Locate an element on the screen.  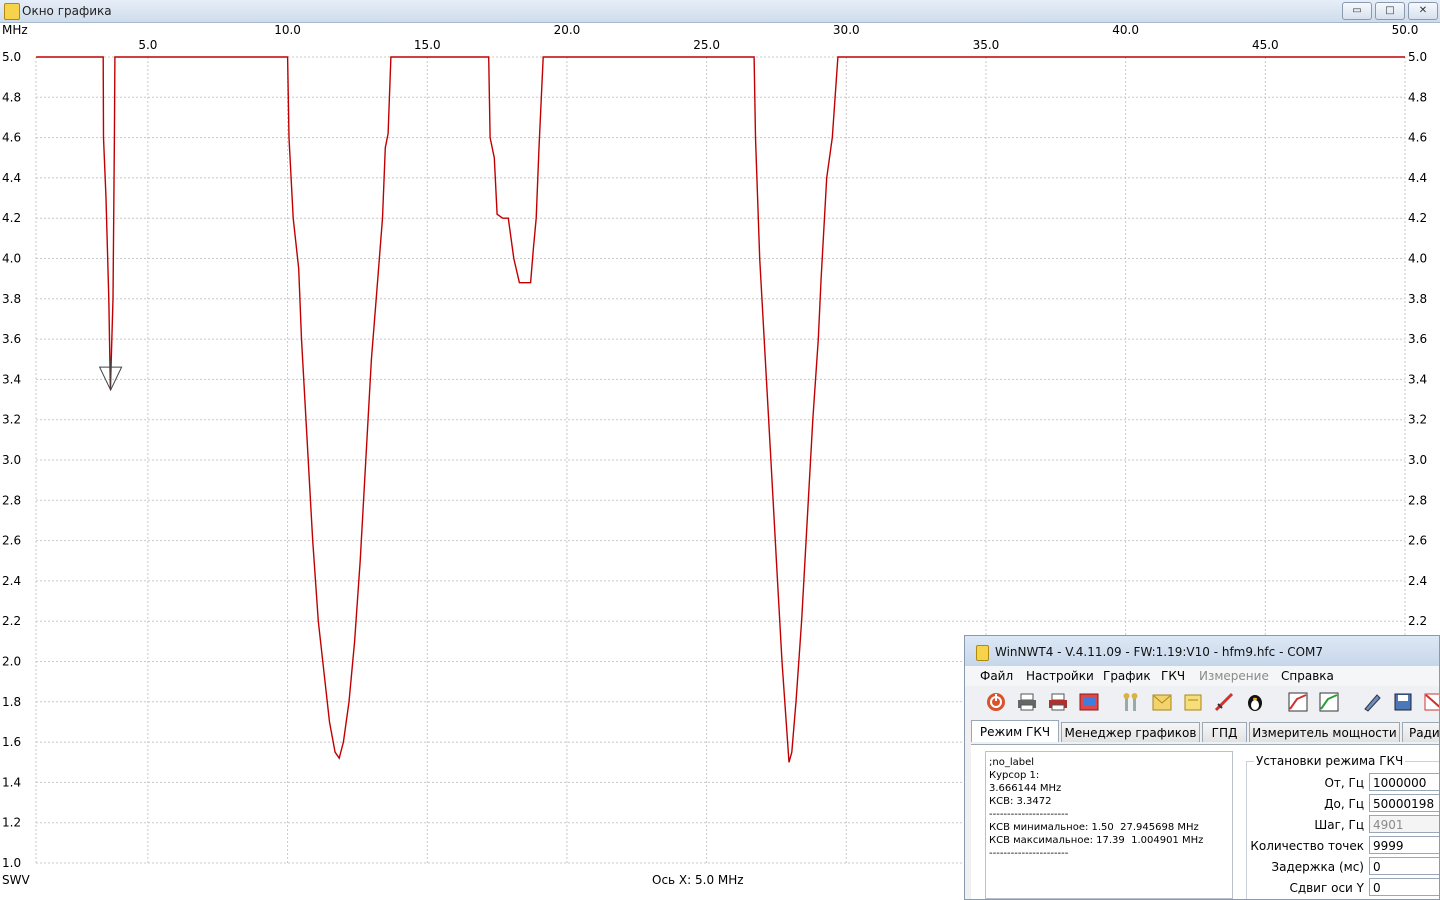
tab-graph-manager: Менеджер графиков is located at coordinates (1130, 732).